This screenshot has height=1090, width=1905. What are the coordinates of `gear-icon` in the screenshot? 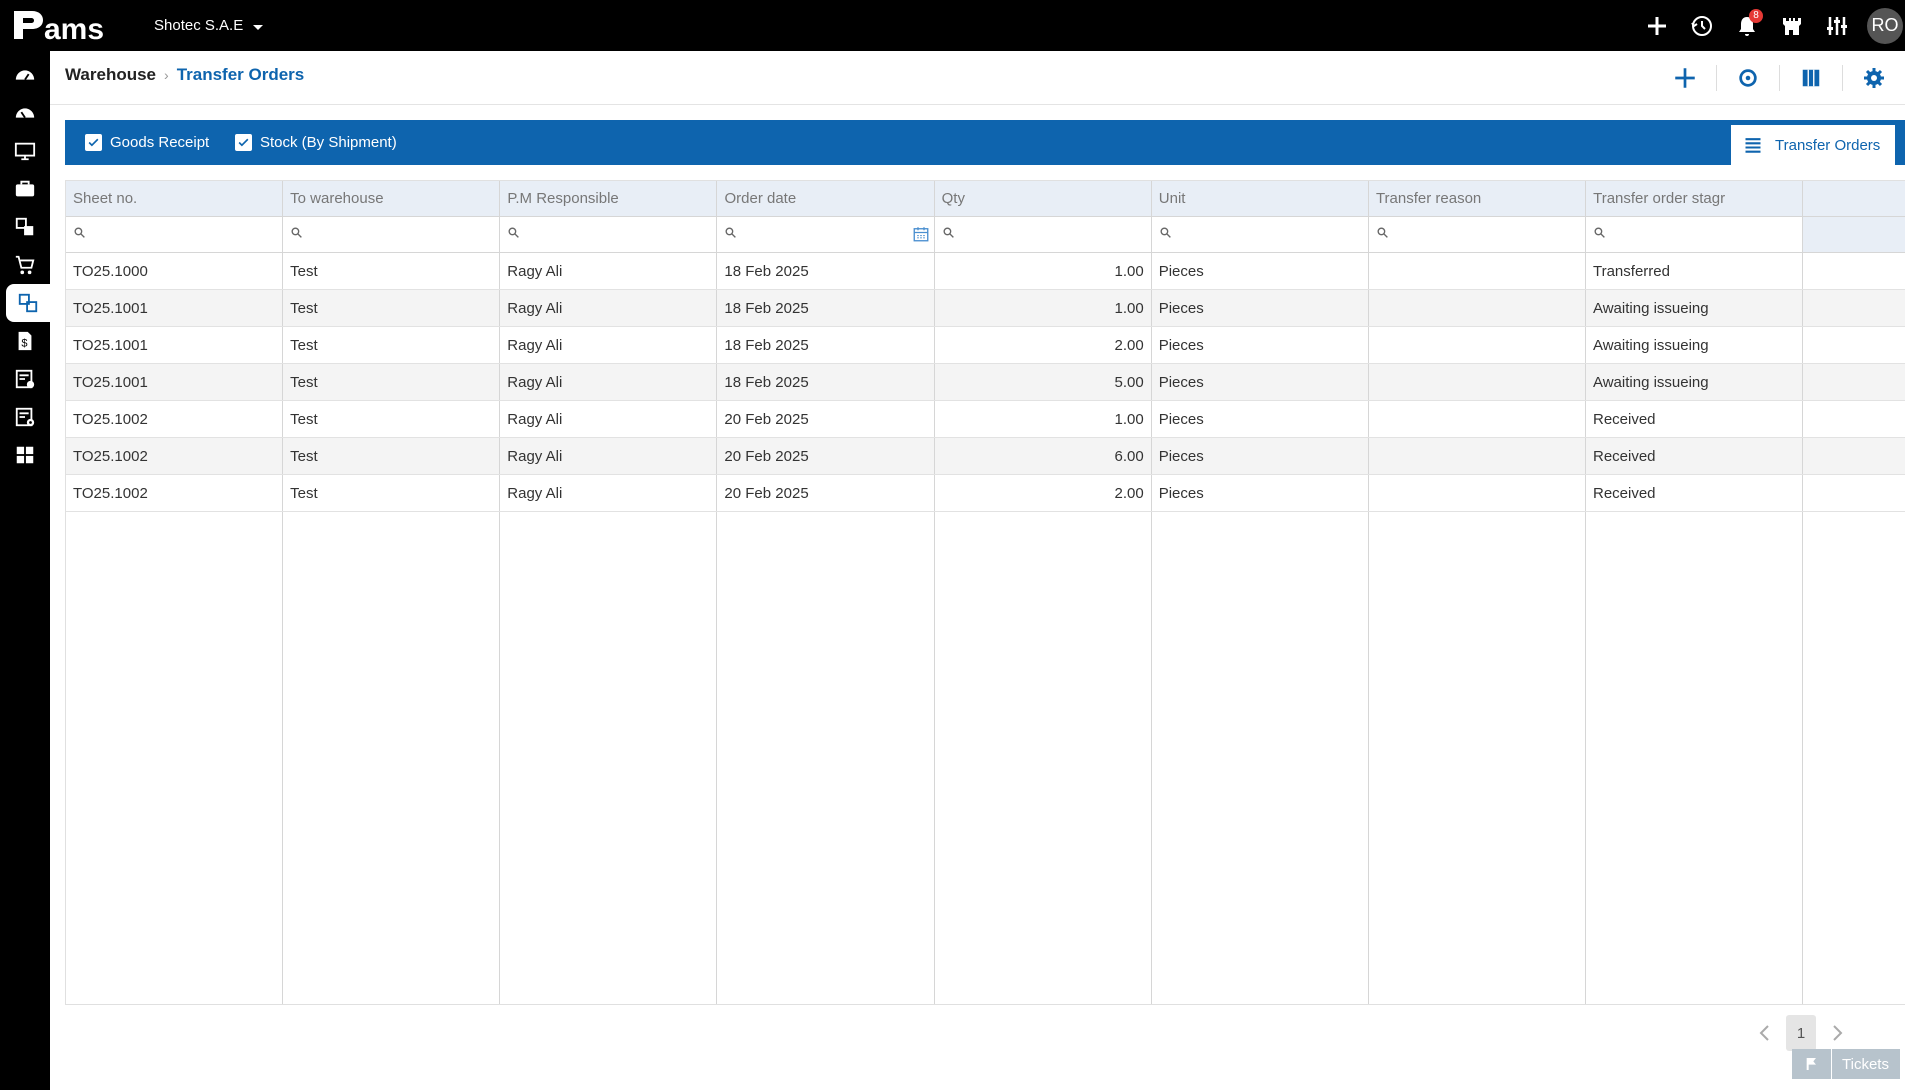 It's located at (1874, 78).